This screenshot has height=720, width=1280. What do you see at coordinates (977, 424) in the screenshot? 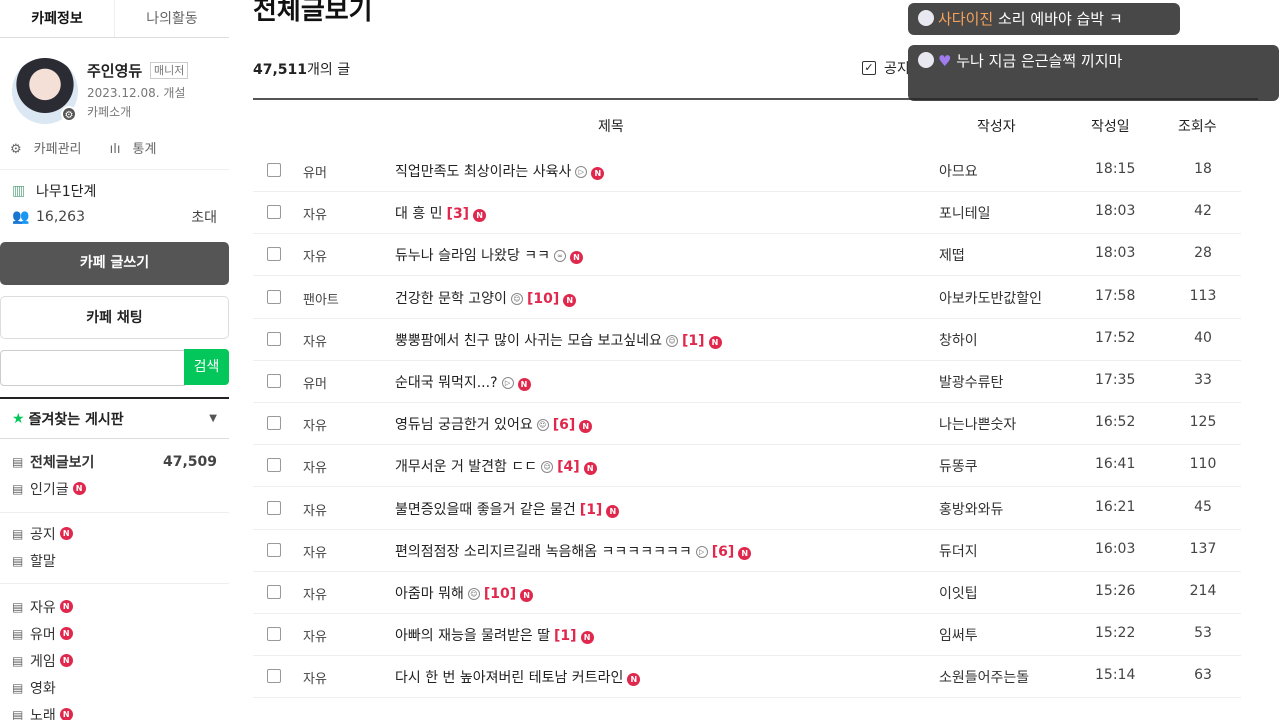
I see `post-author: 나는나쁜숫자` at bounding box center [977, 424].